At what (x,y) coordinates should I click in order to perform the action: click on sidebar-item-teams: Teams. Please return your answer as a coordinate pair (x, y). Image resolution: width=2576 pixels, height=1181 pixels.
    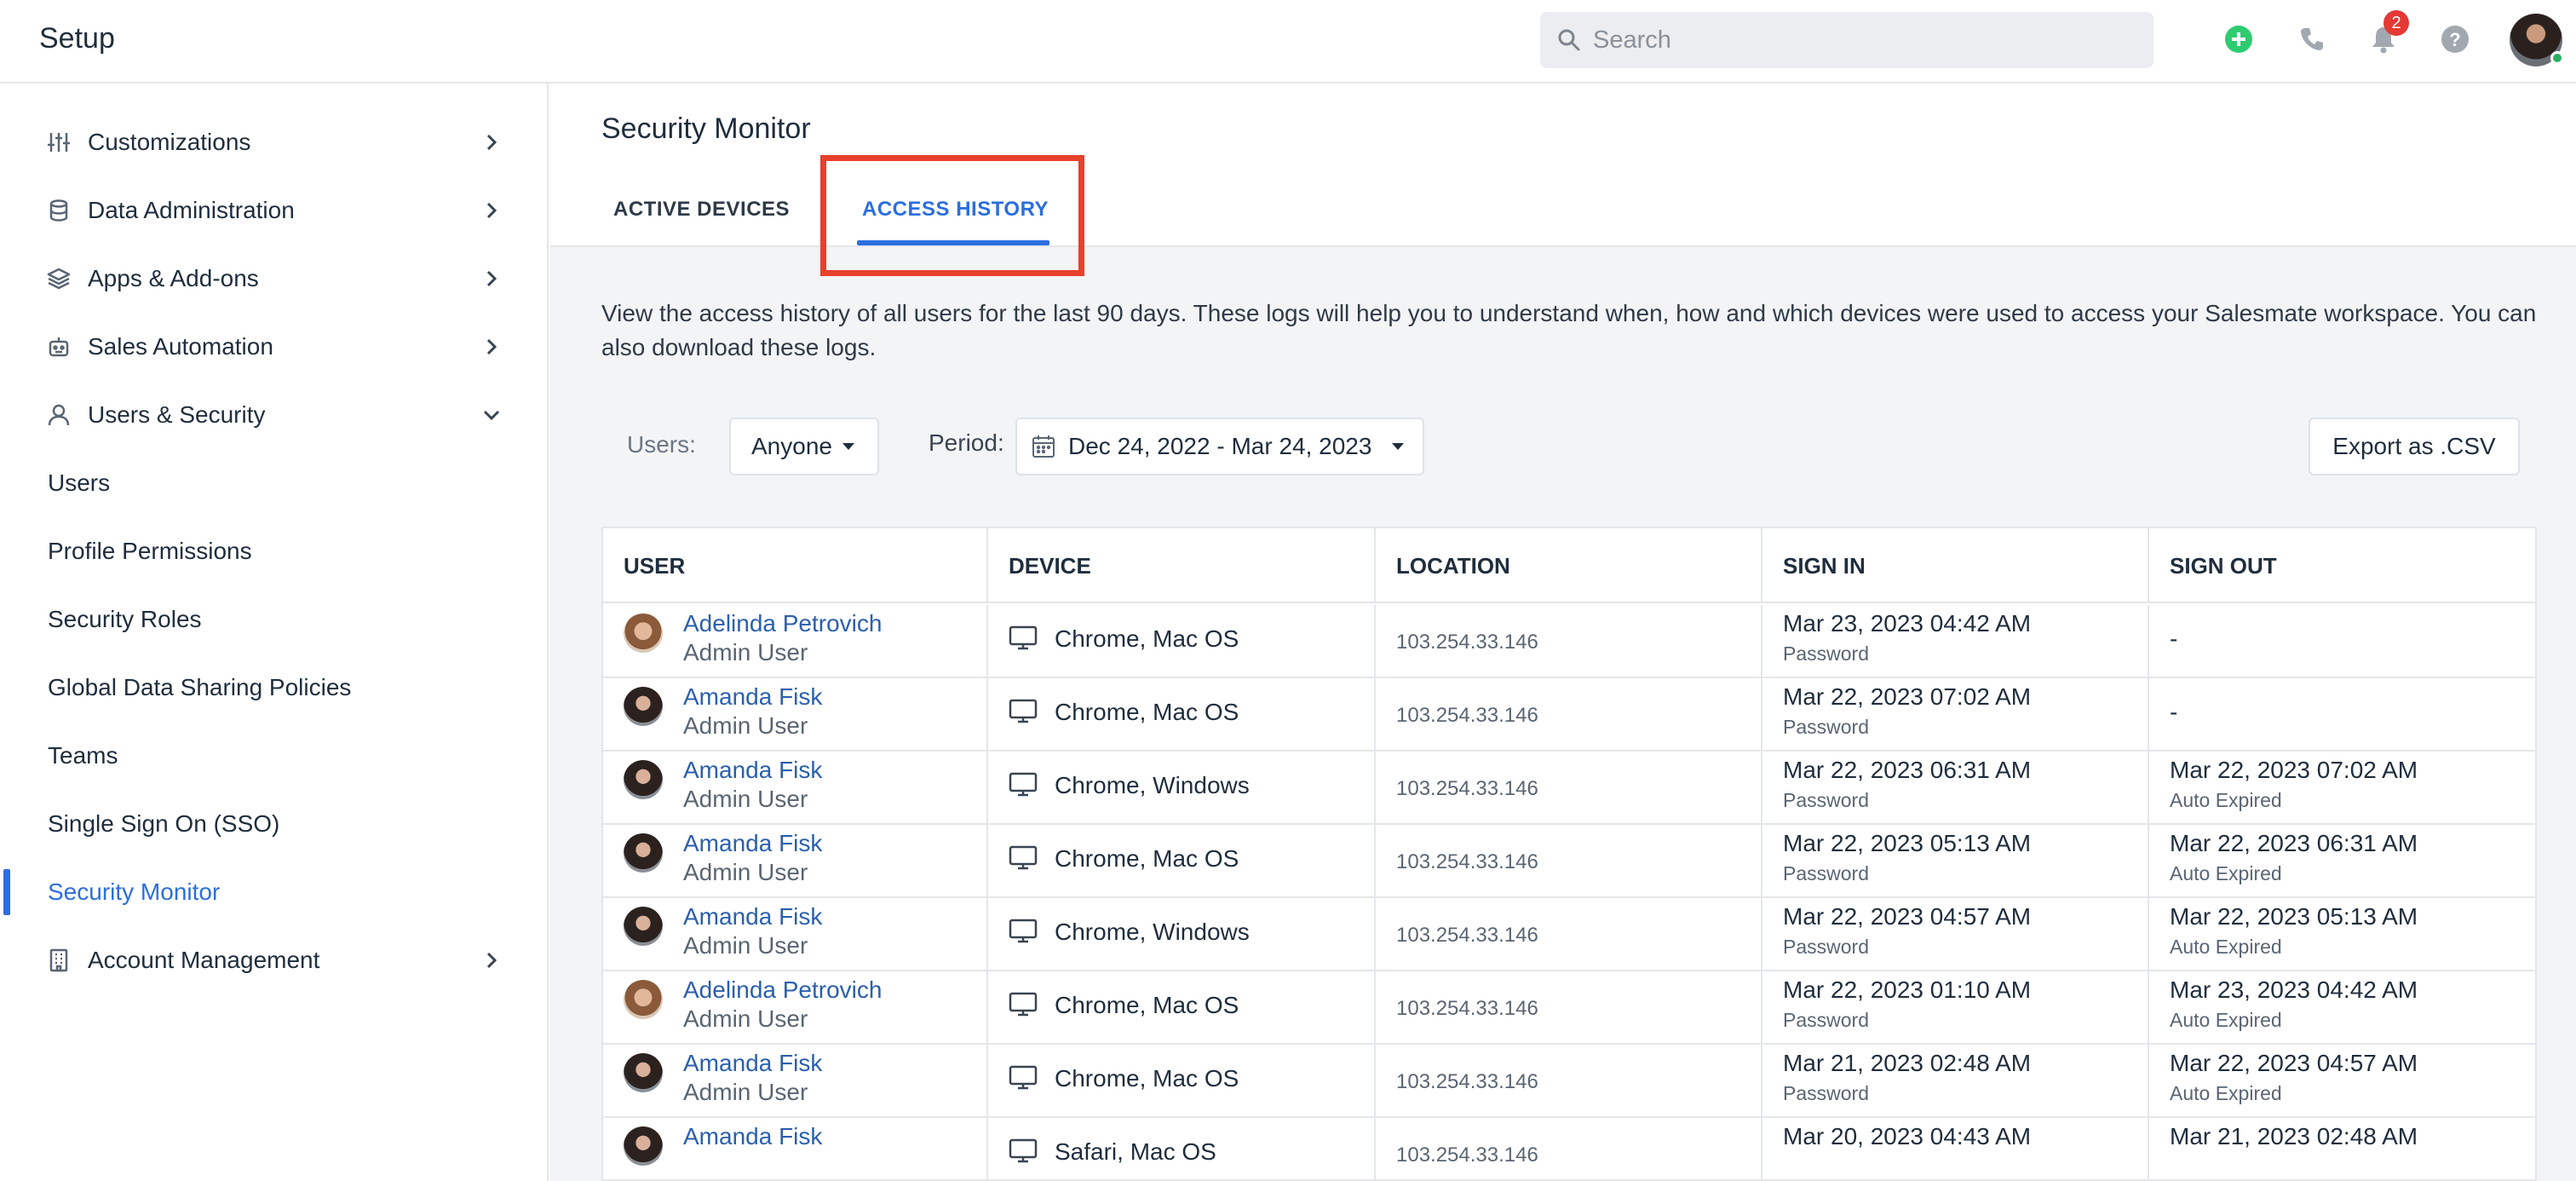
    Looking at the image, I should click on (274, 756).